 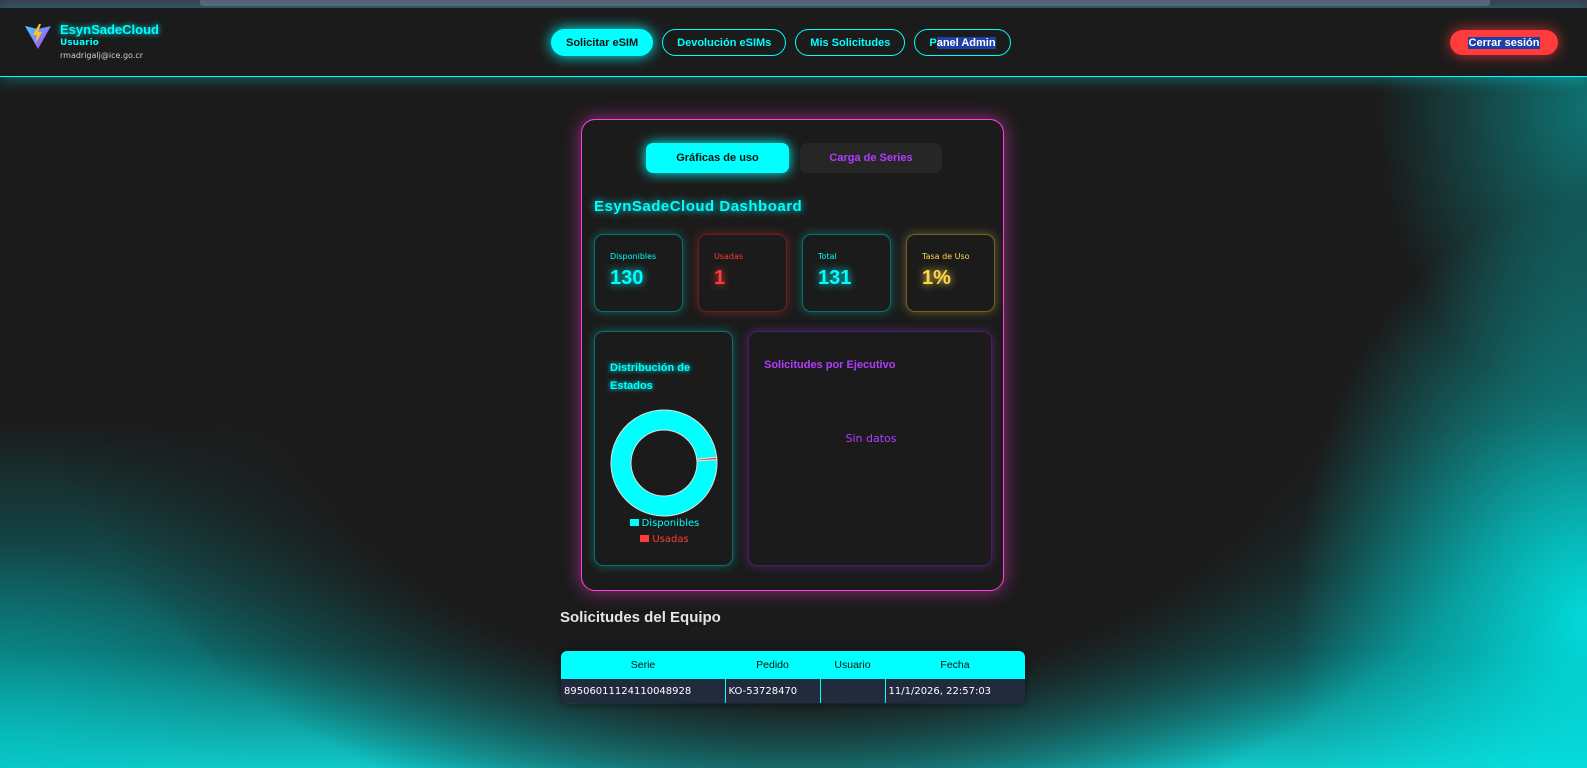 What do you see at coordinates (602, 42) in the screenshot?
I see `nav-solicitar-esim-button: Solicitar eSIM` at bounding box center [602, 42].